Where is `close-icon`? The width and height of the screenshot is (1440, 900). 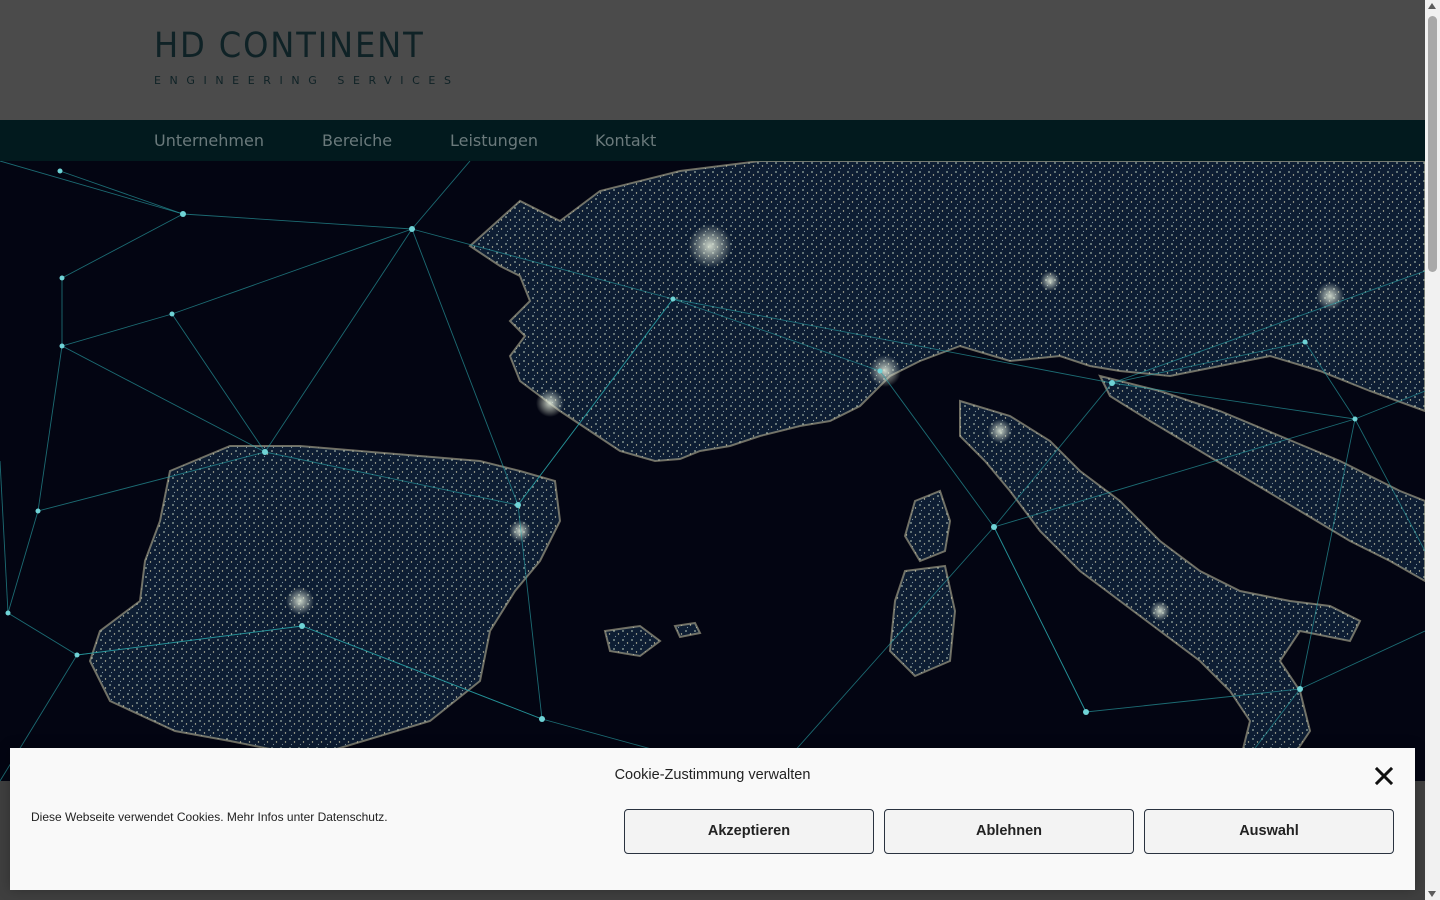
close-icon is located at coordinates (1384, 776).